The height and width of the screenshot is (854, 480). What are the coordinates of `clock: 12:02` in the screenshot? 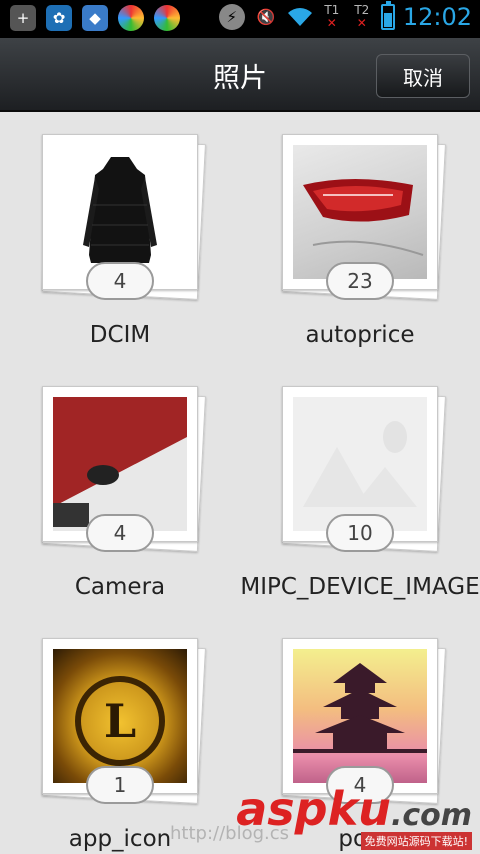 It's located at (437, 17).